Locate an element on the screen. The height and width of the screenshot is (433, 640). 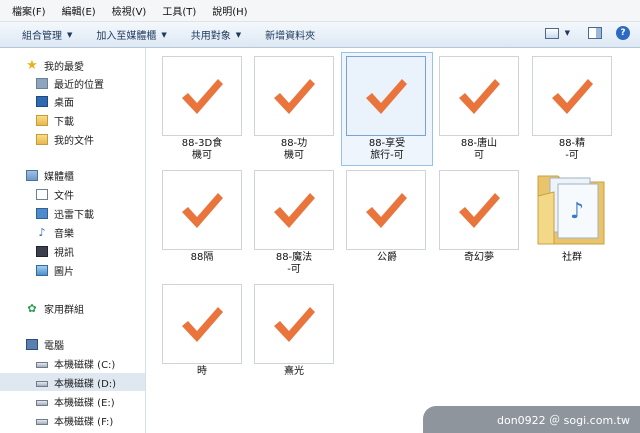
menu-tools: 工具(T) is located at coordinates (179, 10).